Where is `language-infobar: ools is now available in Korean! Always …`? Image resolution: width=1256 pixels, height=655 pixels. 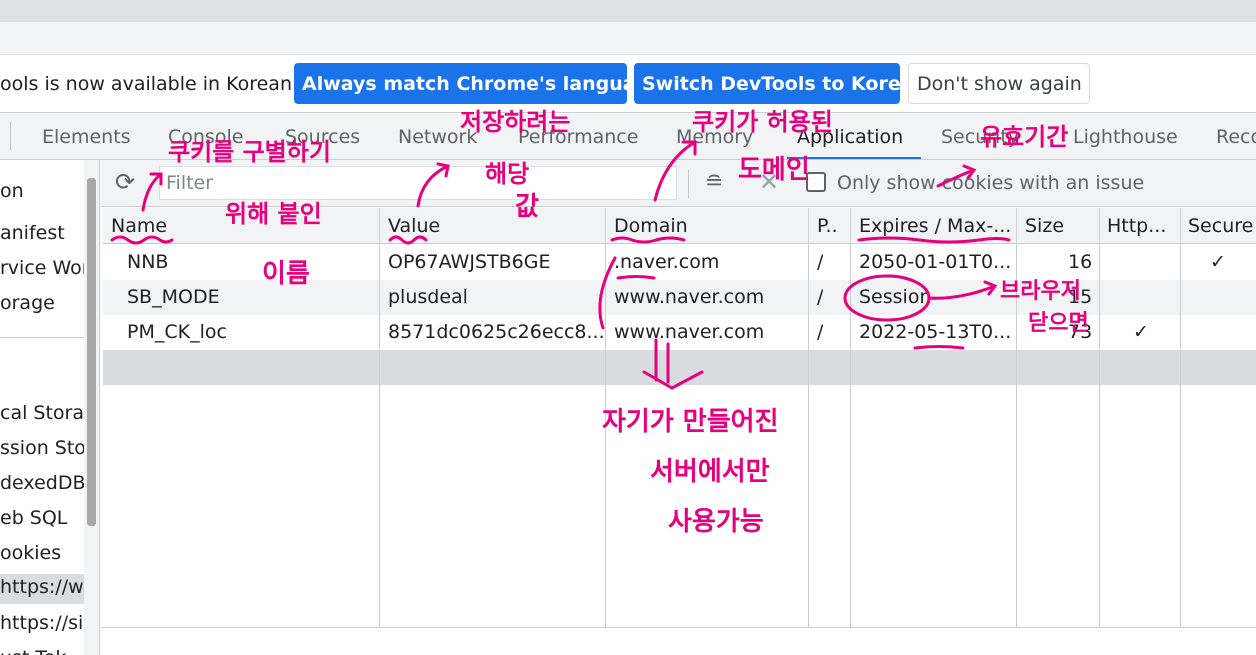 language-infobar: ools is now available in Korean! Always … is located at coordinates (628, 84).